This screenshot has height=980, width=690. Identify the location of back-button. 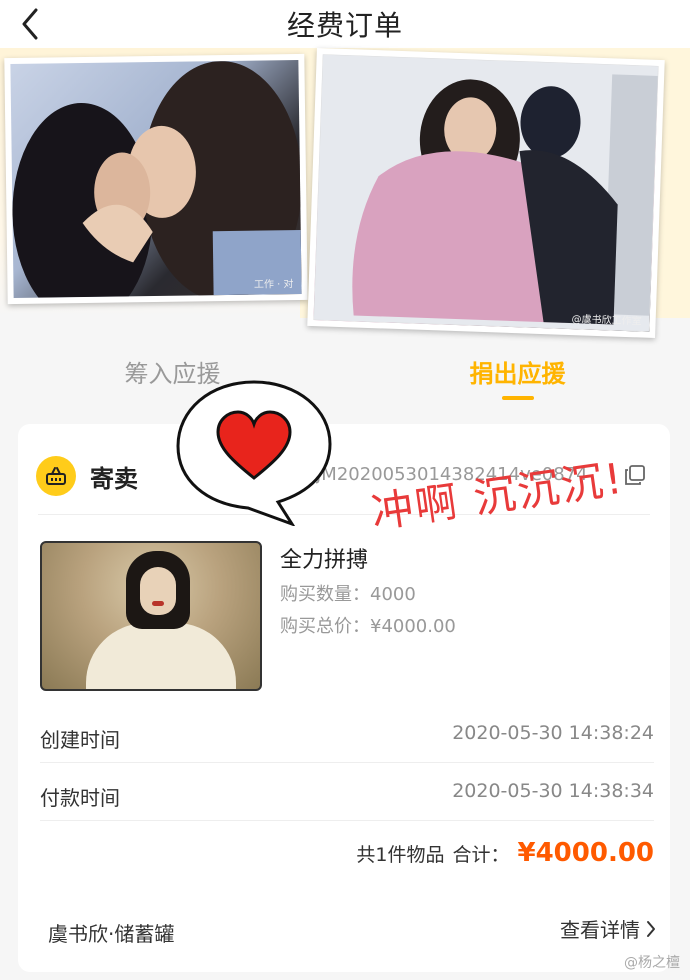
(30, 24).